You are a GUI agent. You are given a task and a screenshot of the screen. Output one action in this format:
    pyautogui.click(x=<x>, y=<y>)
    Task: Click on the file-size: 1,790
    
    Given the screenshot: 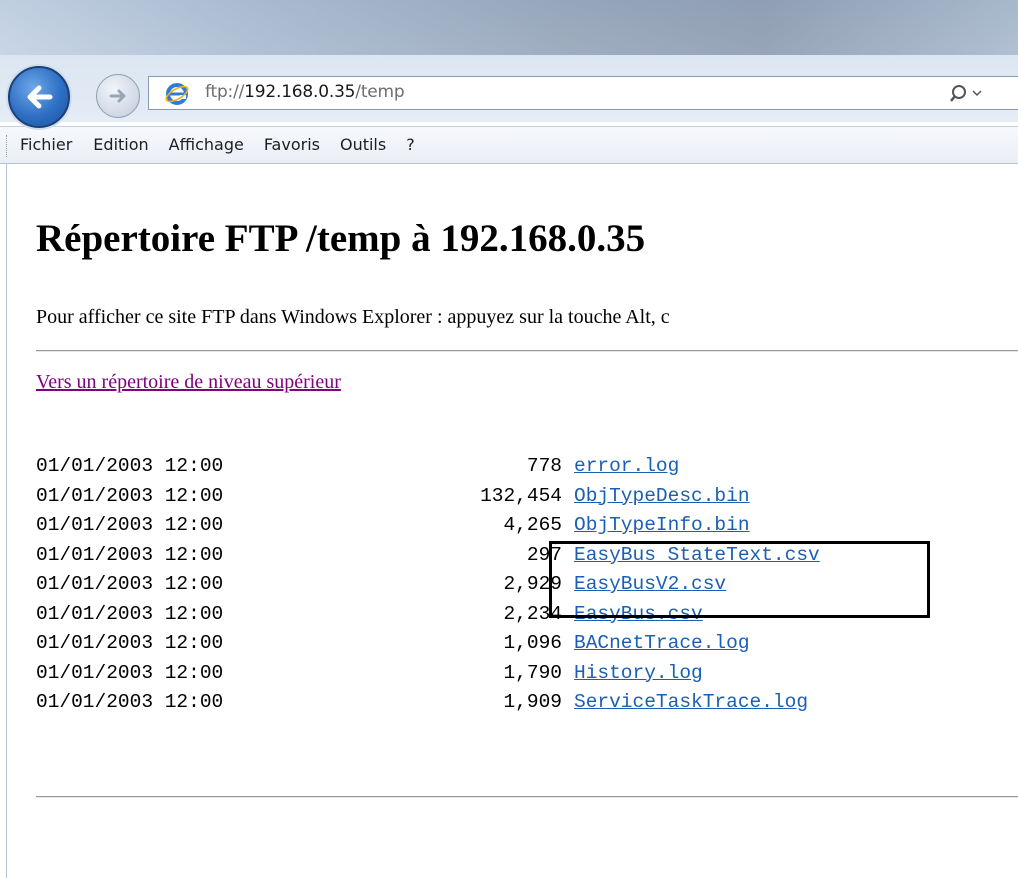 What is the action you would take?
    pyautogui.click(x=532, y=672)
    